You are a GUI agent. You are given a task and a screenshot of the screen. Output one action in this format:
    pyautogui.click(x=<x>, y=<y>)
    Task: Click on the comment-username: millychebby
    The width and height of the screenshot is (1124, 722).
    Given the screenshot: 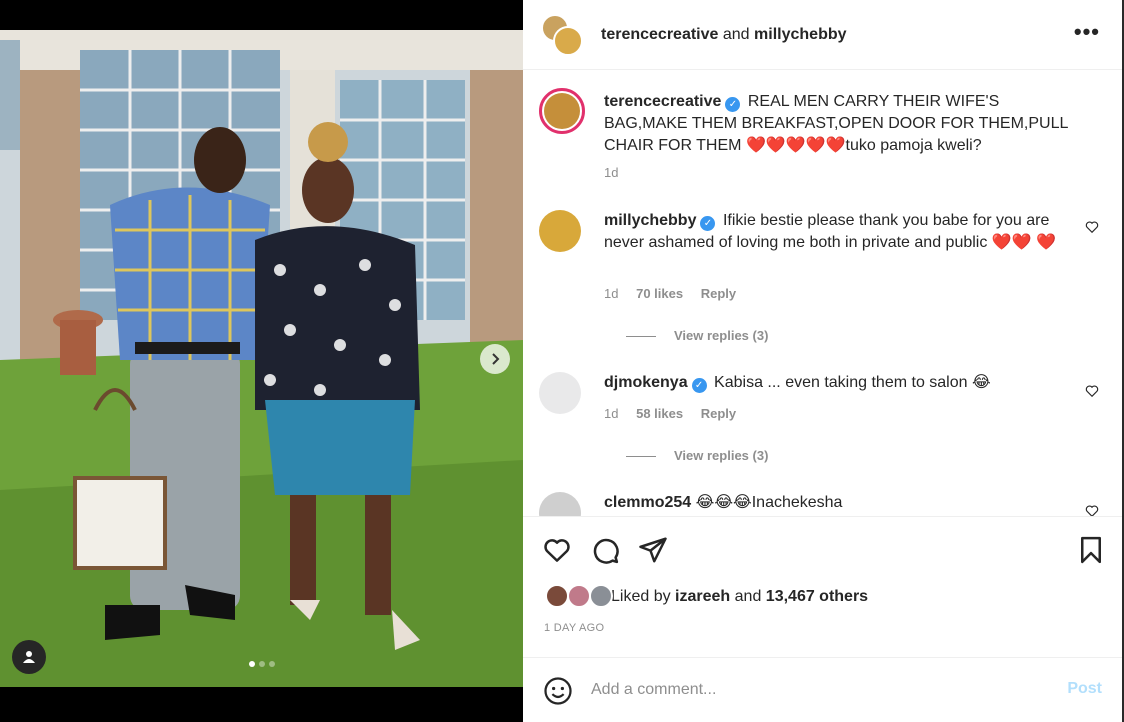 What is the action you would take?
    pyautogui.click(x=650, y=220)
    